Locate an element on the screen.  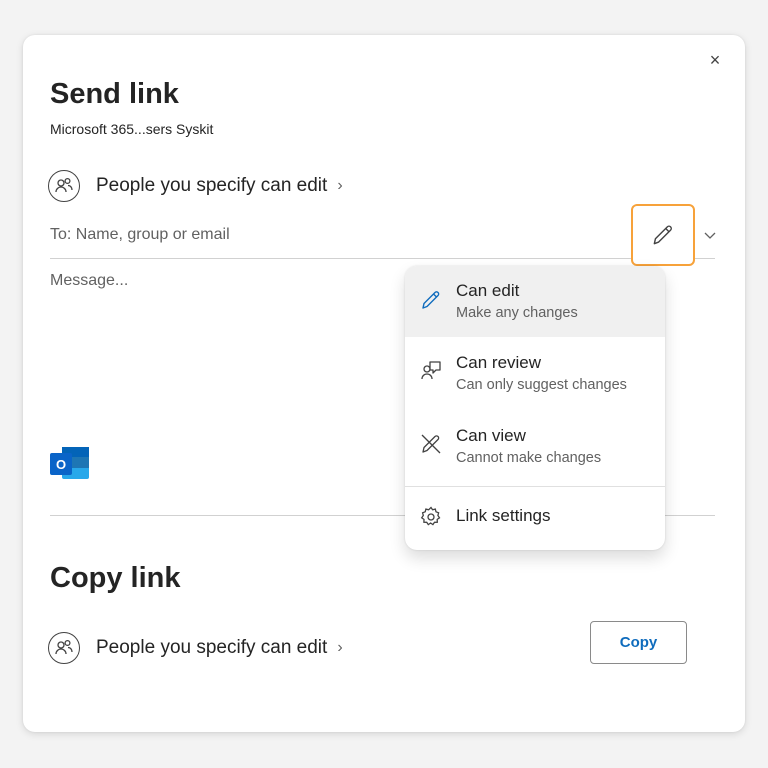
svg-text: O is located at coordinates (61, 464).